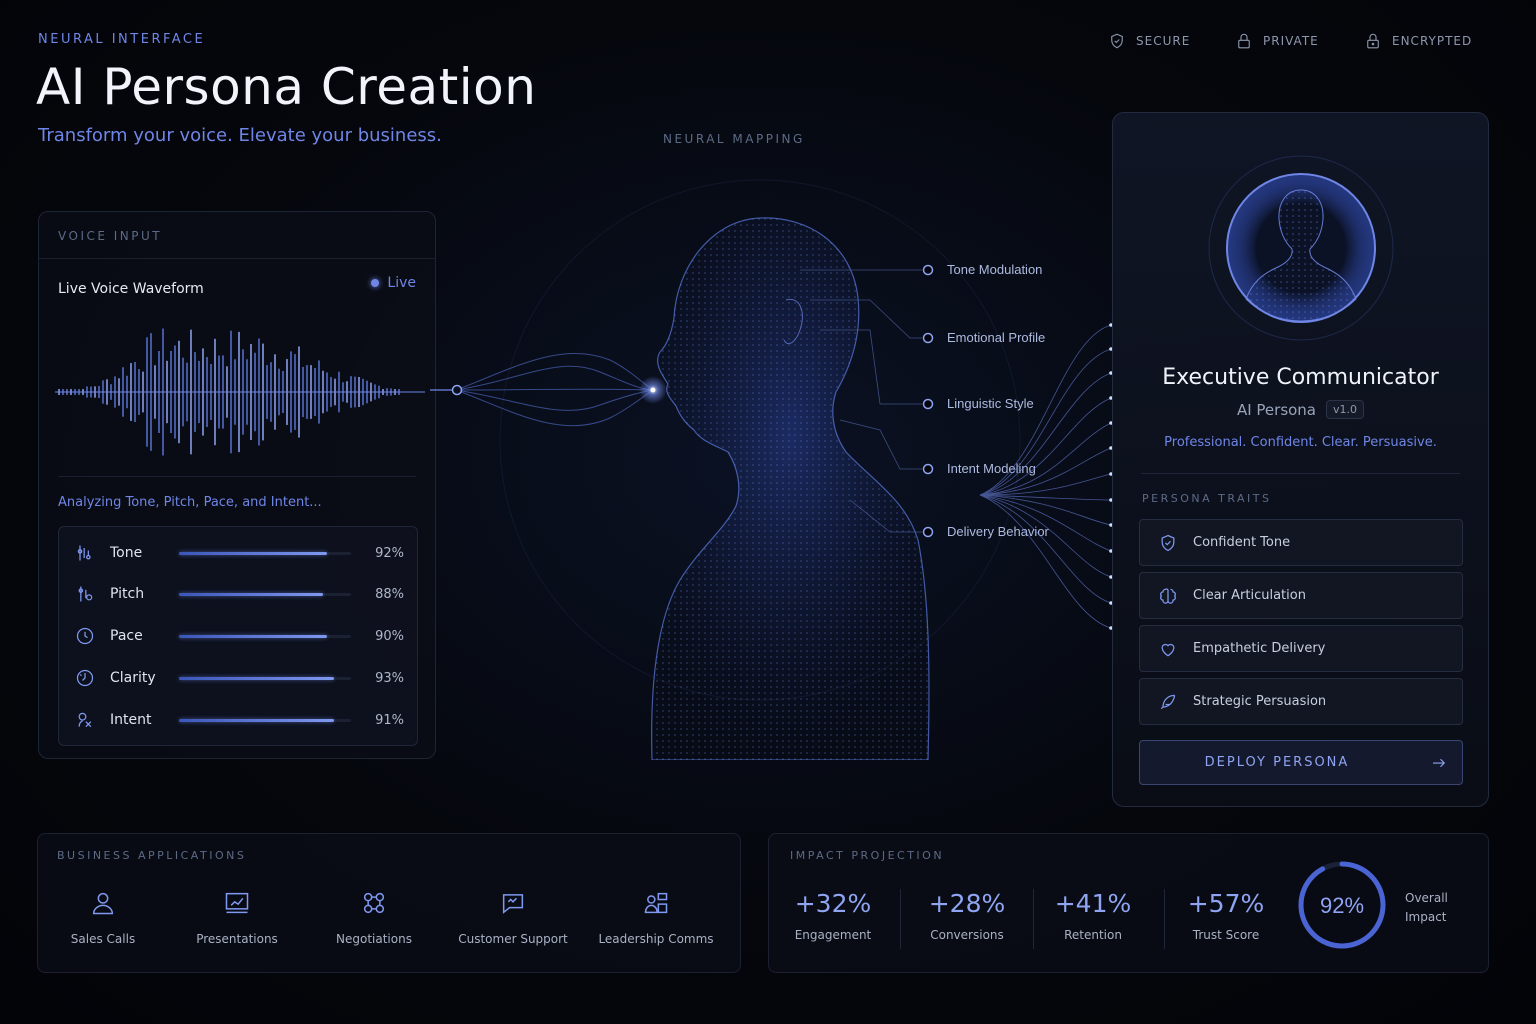 Image resolution: width=1536 pixels, height=1024 pixels. I want to click on metric-value: 92%, so click(389, 553).